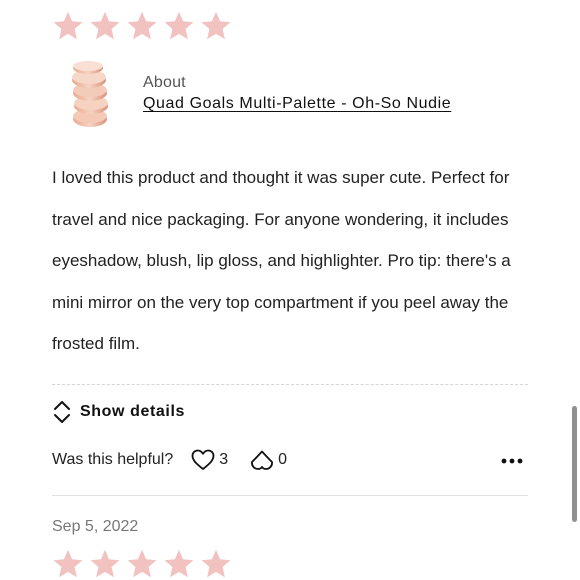 Image resolution: width=580 pixels, height=580 pixels. I want to click on about-label: About, so click(164, 82).